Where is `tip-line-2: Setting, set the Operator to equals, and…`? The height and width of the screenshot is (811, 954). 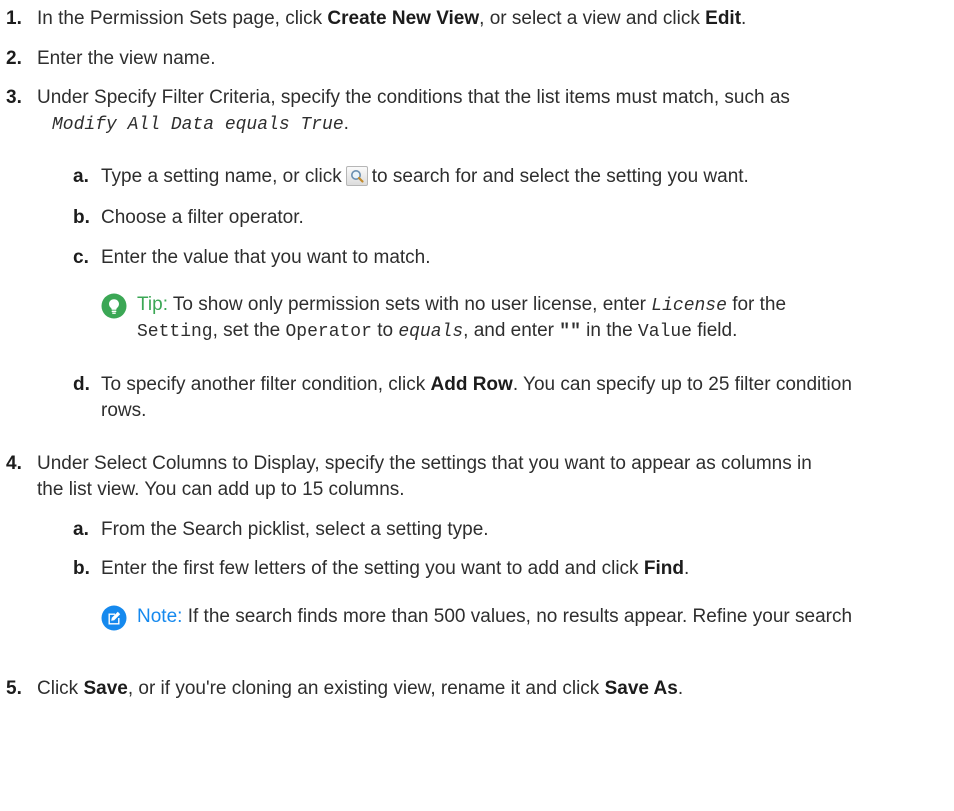
tip-line-2: Setting, set the Operator to equals, and… is located at coordinates (437, 331).